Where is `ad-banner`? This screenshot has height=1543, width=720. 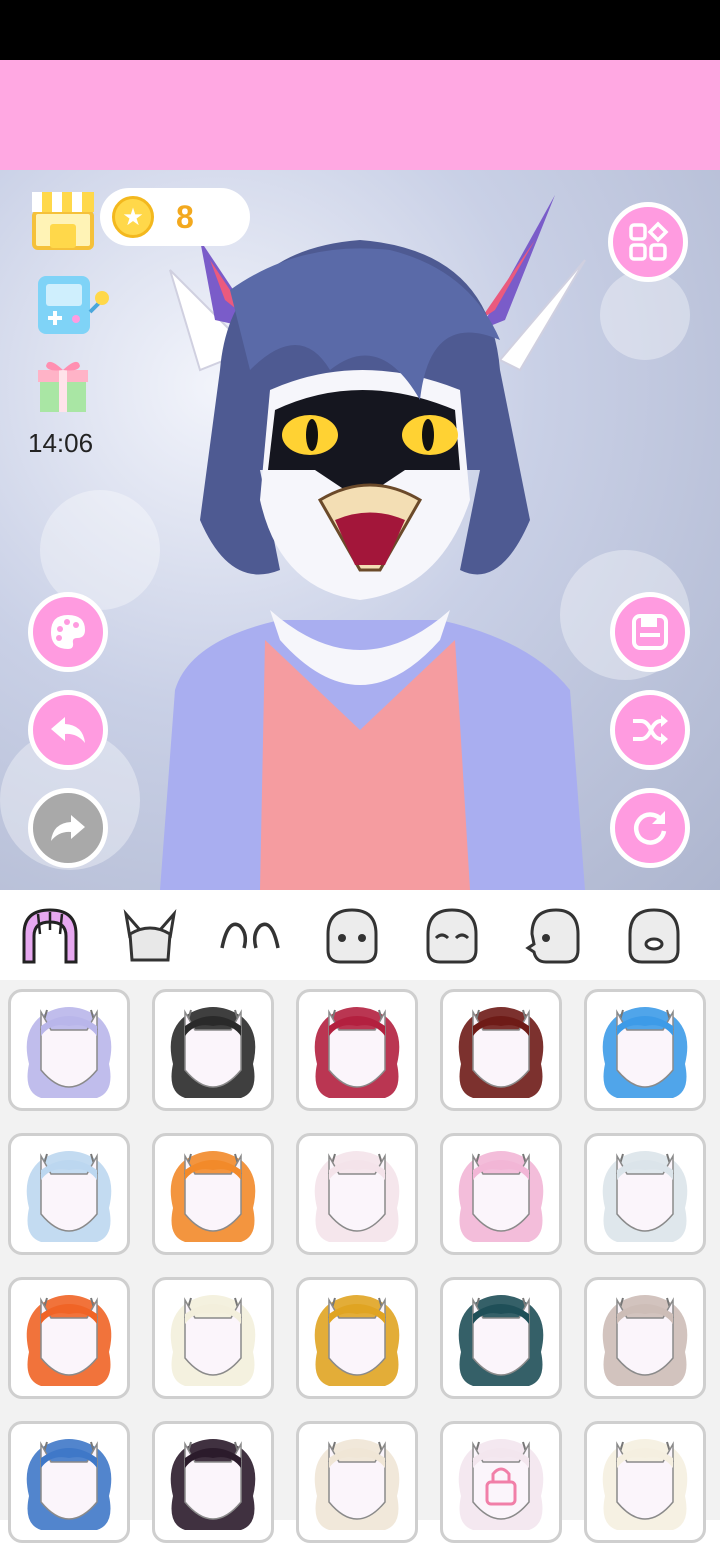 ad-banner is located at coordinates (360, 115).